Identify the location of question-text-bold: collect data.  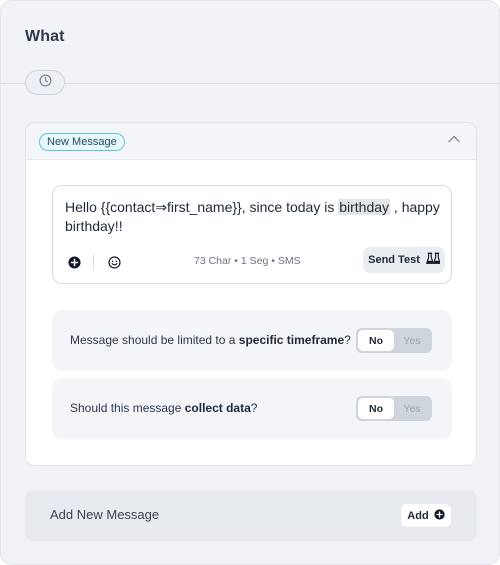
(217, 408).